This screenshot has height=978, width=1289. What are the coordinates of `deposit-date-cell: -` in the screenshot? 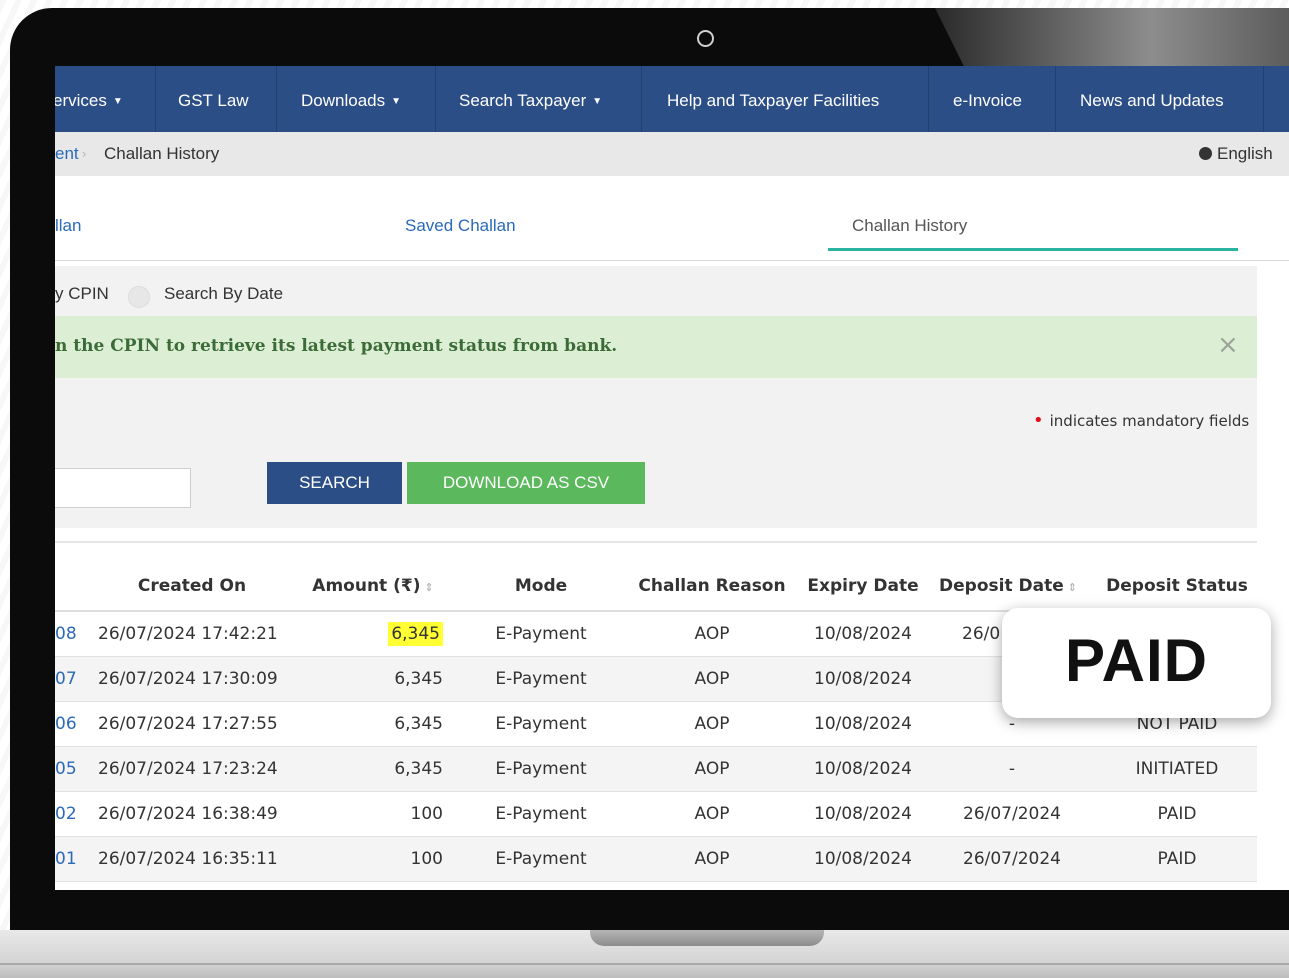 It's located at (1012, 769).